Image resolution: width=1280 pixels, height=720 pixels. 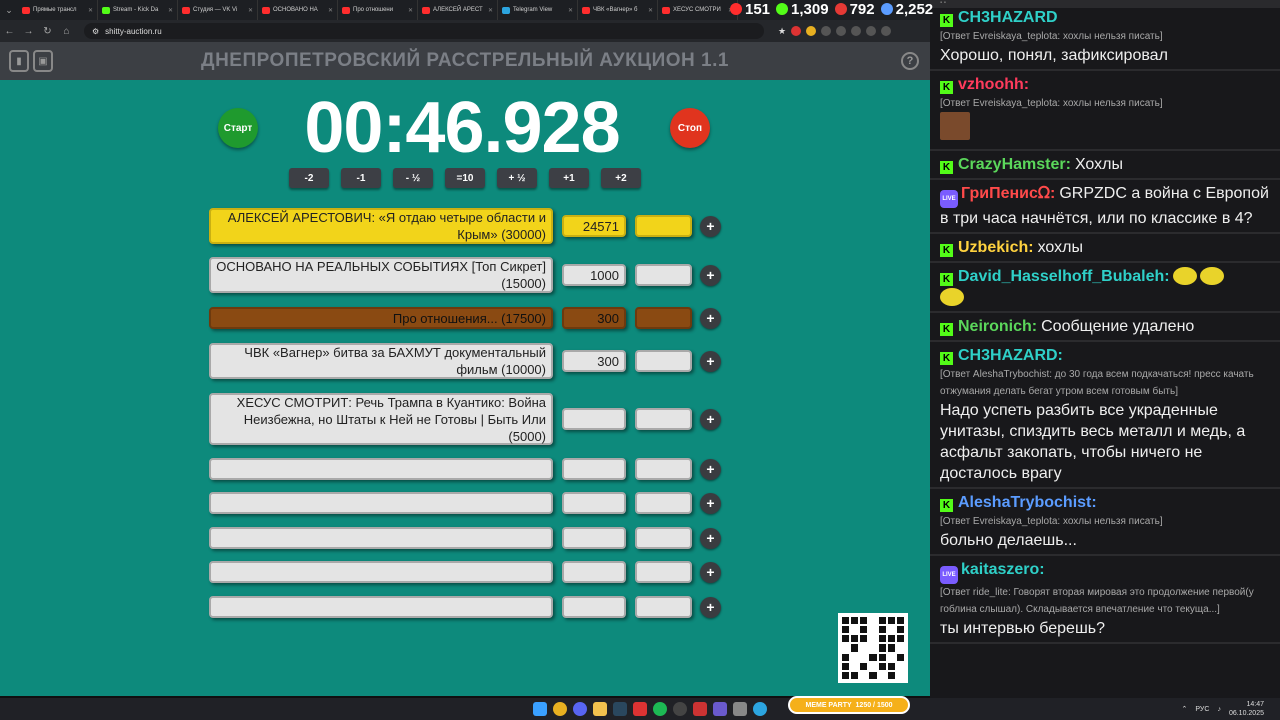 I want to click on time-adjust-button: -2, so click(x=309, y=178).